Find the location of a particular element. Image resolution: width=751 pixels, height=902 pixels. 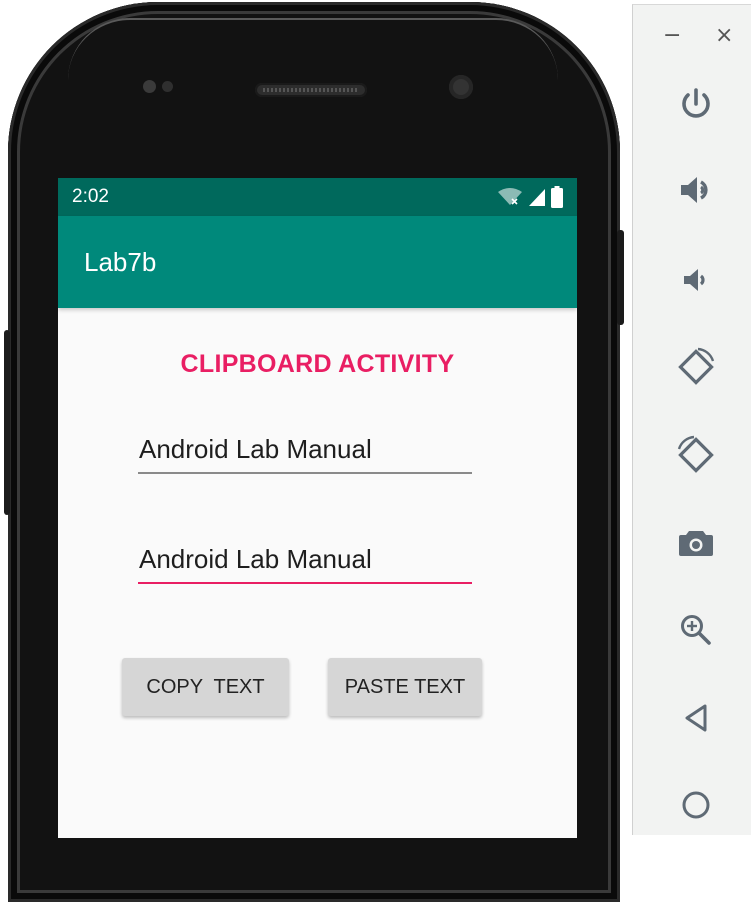

rotate-left-icon is located at coordinates (696, 366).